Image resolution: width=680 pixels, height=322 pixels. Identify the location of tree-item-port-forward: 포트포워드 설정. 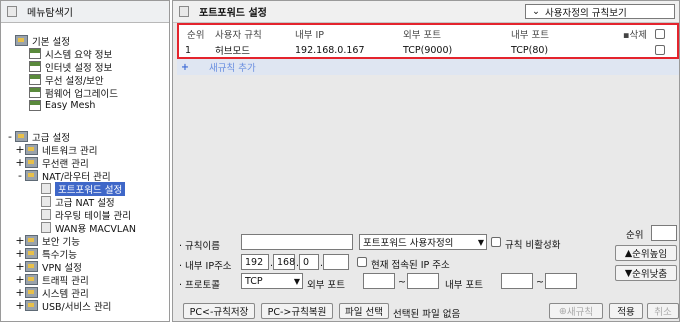
(83, 188).